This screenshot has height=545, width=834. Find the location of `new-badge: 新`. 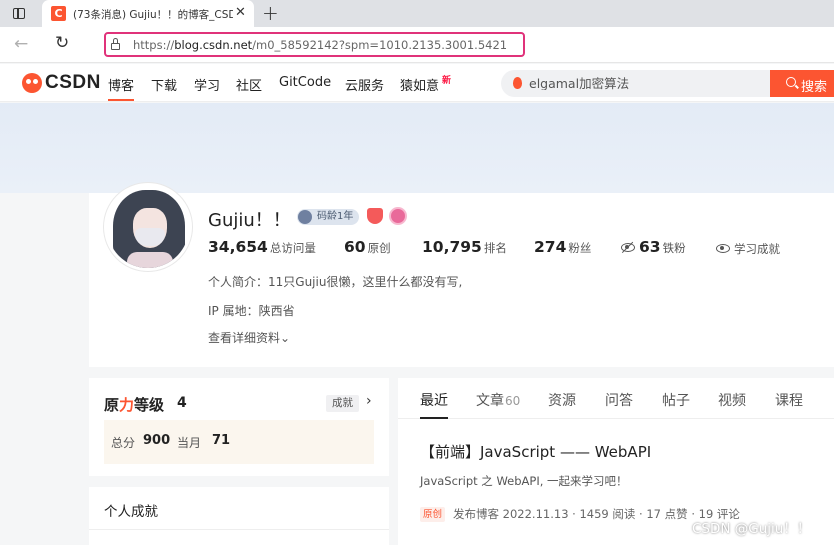

new-badge: 新 is located at coordinates (447, 81).